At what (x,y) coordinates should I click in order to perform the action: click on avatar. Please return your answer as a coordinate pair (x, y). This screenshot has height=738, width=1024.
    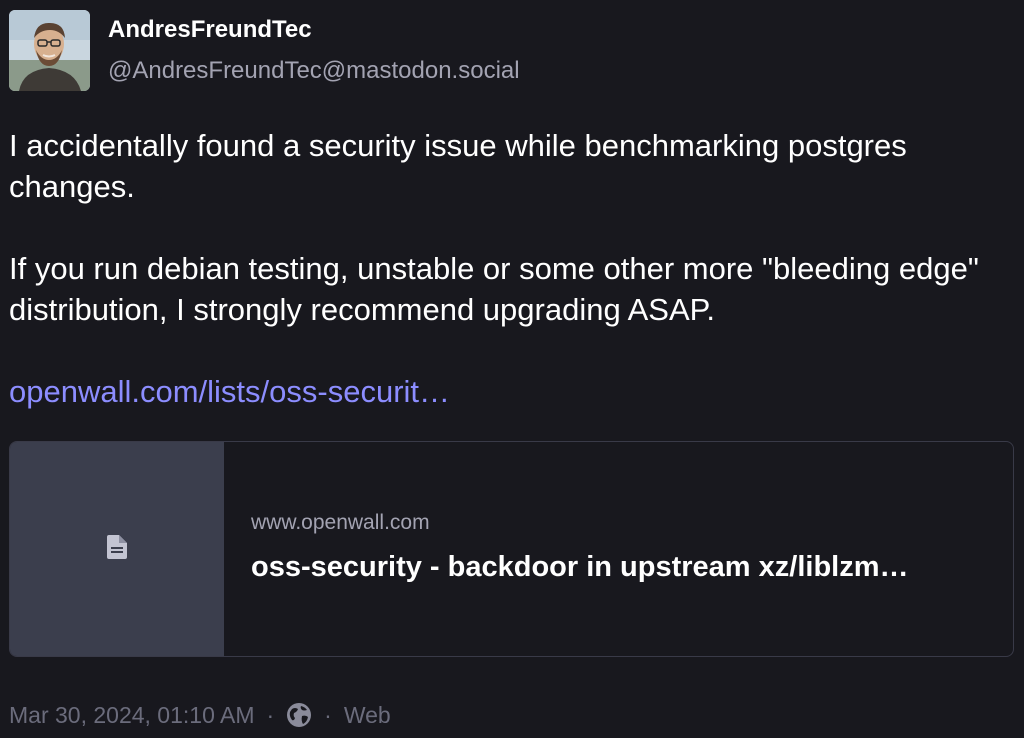
    Looking at the image, I should click on (49, 50).